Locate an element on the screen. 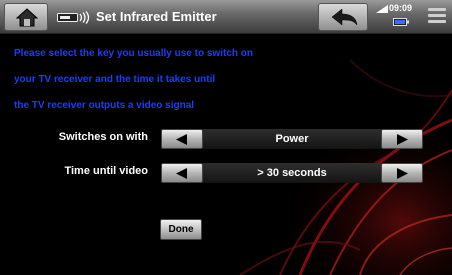  time-until-video-prev-button is located at coordinates (182, 173).